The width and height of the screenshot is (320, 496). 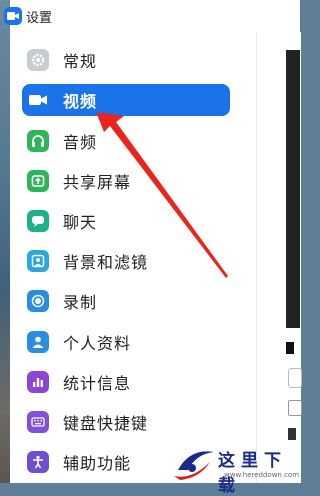 What do you see at coordinates (126, 141) in the screenshot?
I see `sidebar-item-audio: 音频` at bounding box center [126, 141].